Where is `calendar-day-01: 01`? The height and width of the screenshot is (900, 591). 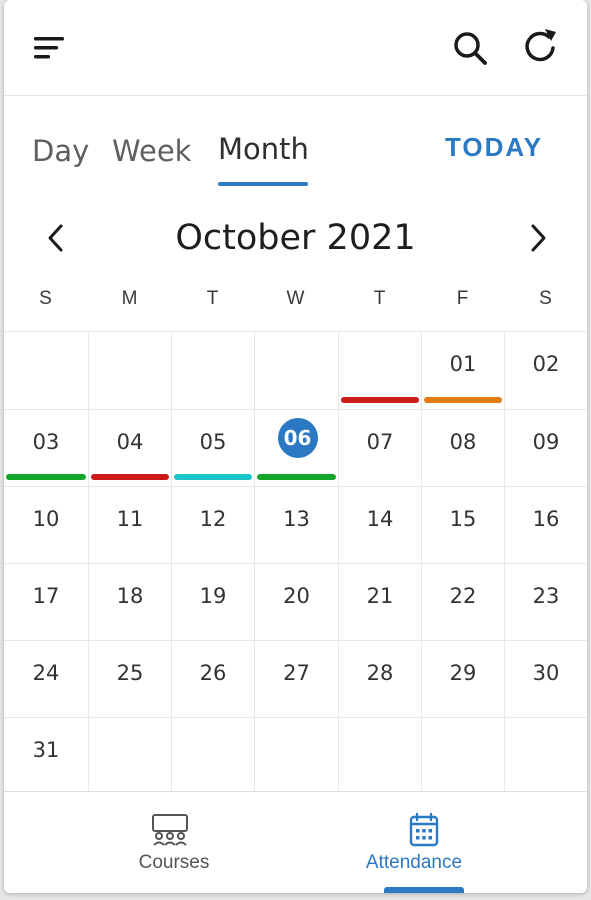
calendar-day-01: 01 is located at coordinates (462, 370).